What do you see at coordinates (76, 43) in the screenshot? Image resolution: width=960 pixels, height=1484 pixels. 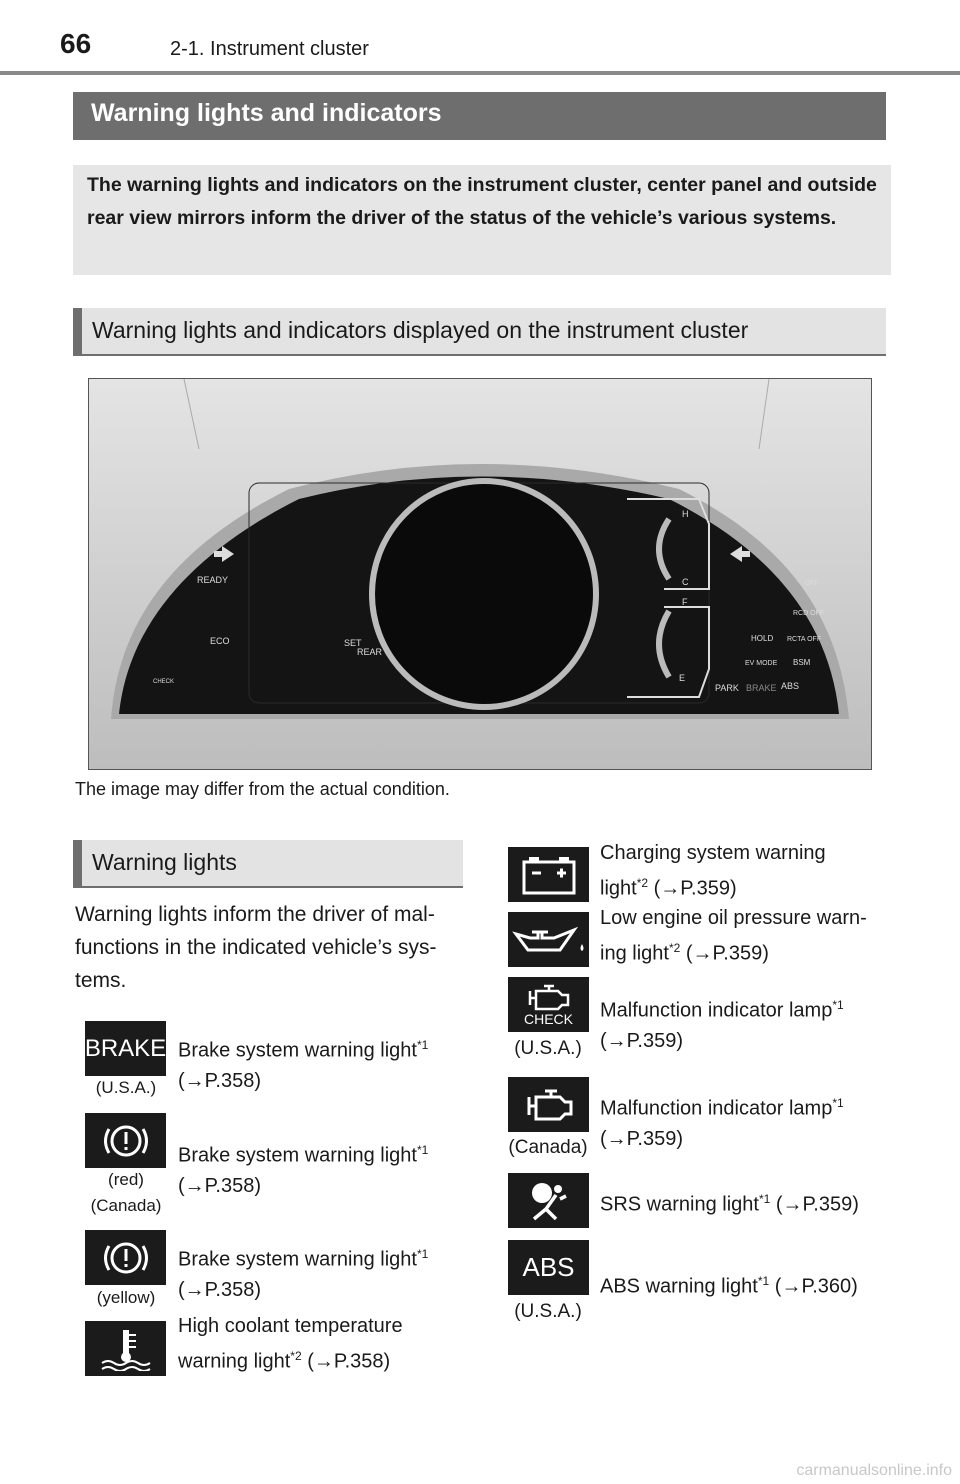 I see `page-number: 66` at bounding box center [76, 43].